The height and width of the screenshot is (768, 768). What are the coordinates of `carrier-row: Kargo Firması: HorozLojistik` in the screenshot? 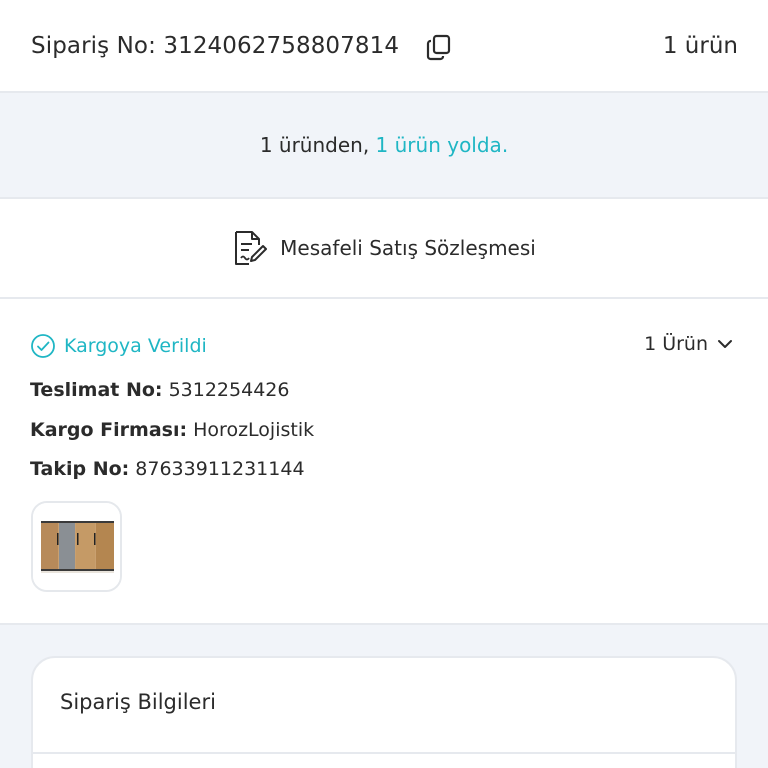 It's located at (172, 430).